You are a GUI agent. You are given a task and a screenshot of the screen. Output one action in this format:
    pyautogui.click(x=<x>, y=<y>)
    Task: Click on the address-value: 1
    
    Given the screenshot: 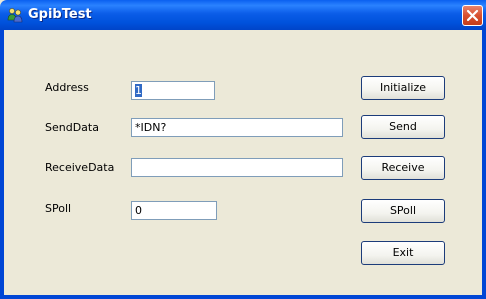 What is the action you would take?
    pyautogui.click(x=138, y=90)
    